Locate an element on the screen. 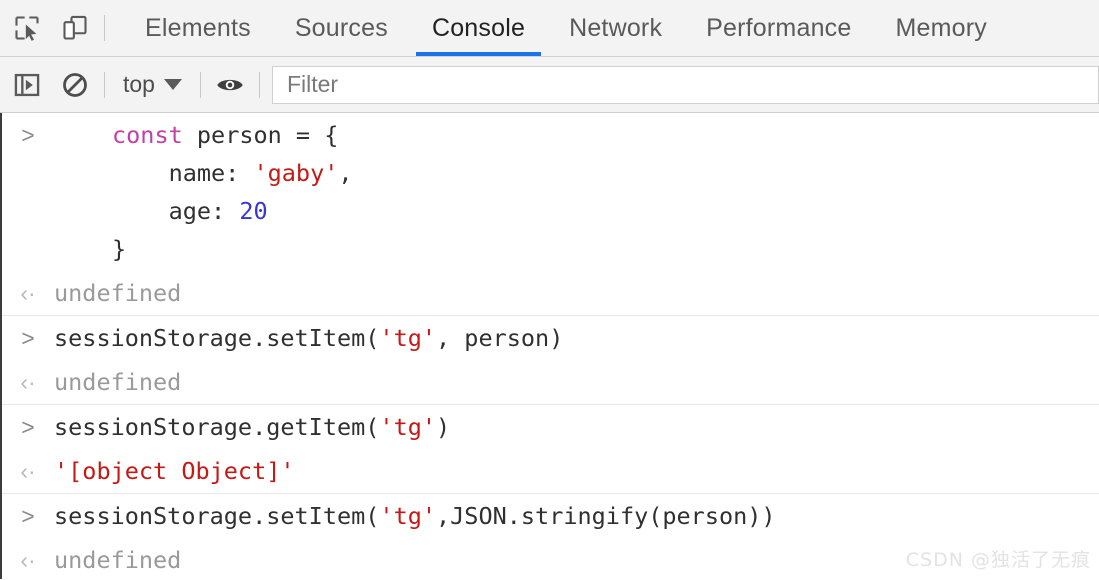 The image size is (1099, 580). console-input-row: > sessionStorage.setItem('tg', person) is located at coordinates (550, 338).